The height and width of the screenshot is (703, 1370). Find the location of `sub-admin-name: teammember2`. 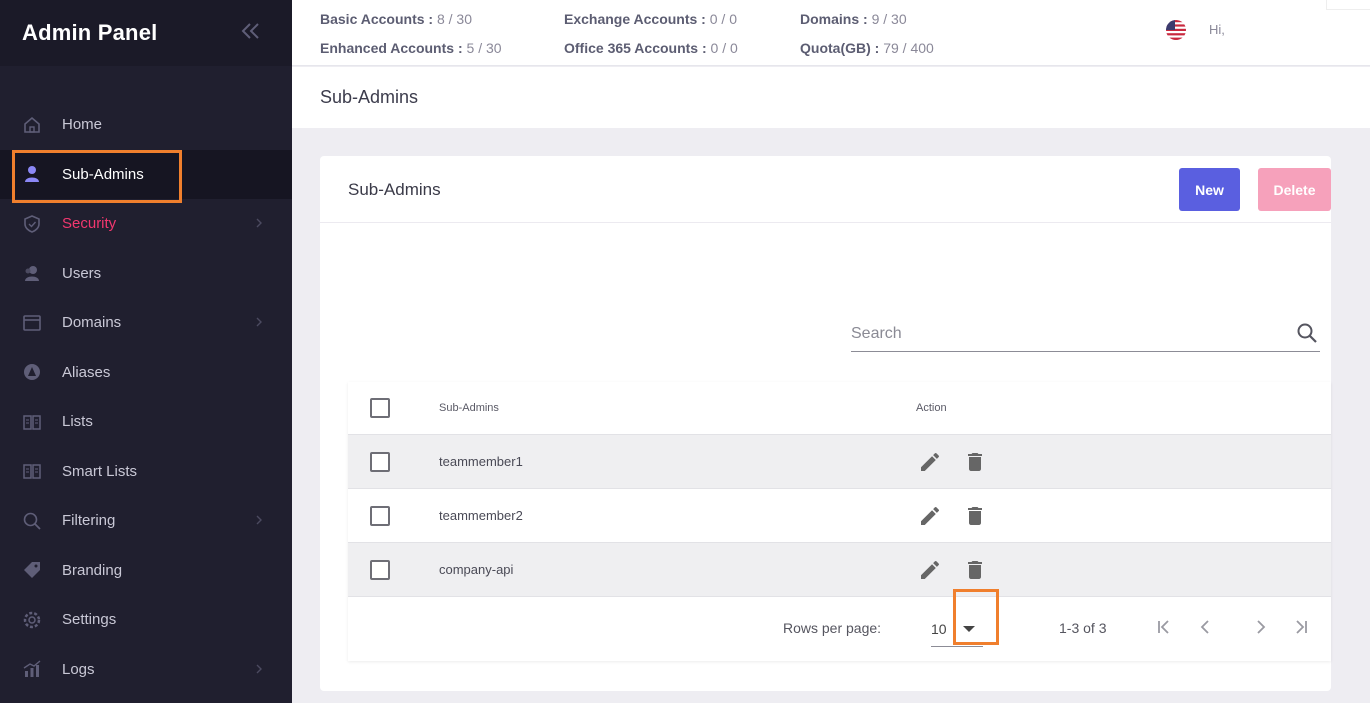

sub-admin-name: teammember2 is located at coordinates (481, 515).